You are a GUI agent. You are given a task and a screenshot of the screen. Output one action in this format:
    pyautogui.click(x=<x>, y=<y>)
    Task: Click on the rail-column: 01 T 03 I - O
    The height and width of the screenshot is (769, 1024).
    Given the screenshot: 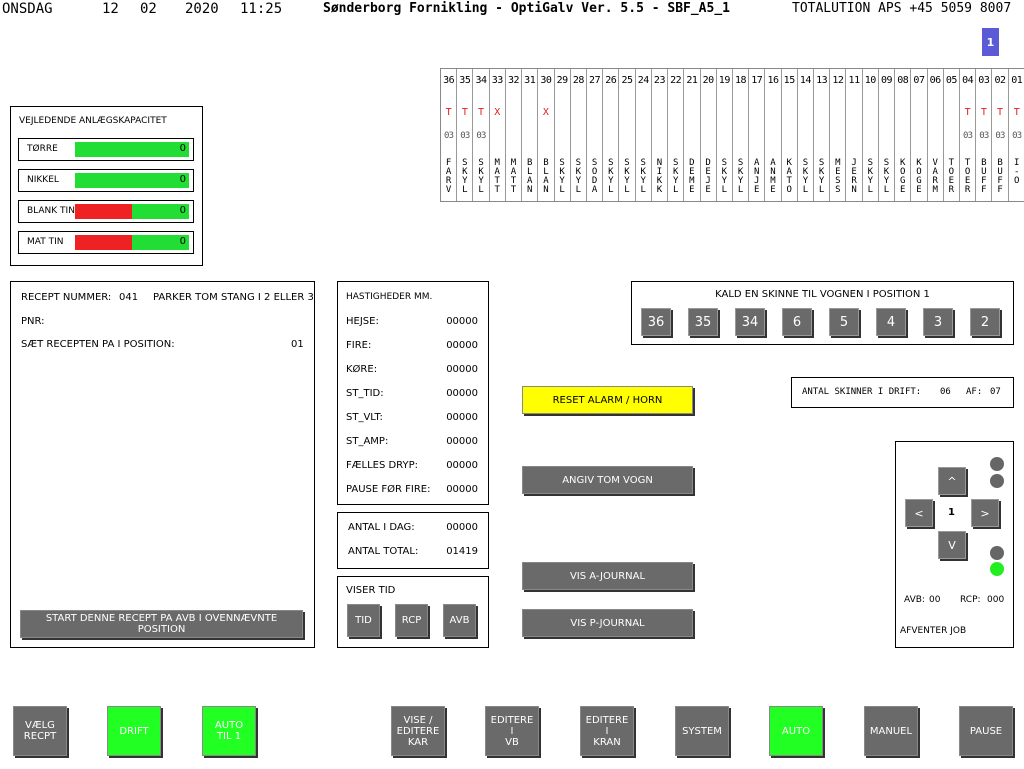 What is the action you would take?
    pyautogui.click(x=1016, y=135)
    